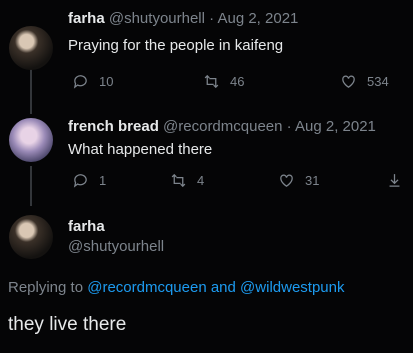 This screenshot has width=413, height=353. Describe the element at coordinates (378, 81) in the screenshot. I see `like-count: 534` at that location.